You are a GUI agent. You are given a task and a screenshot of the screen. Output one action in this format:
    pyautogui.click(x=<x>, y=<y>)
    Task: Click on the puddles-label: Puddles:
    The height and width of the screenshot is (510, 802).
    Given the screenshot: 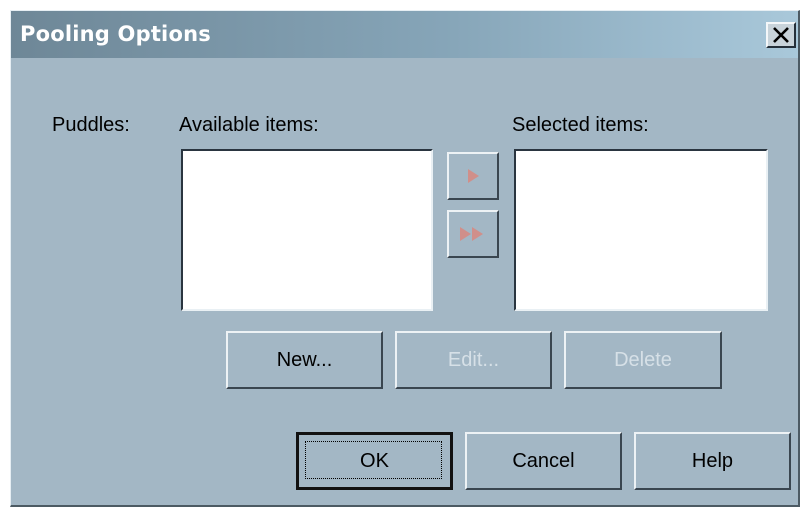 What is the action you would take?
    pyautogui.click(x=91, y=125)
    